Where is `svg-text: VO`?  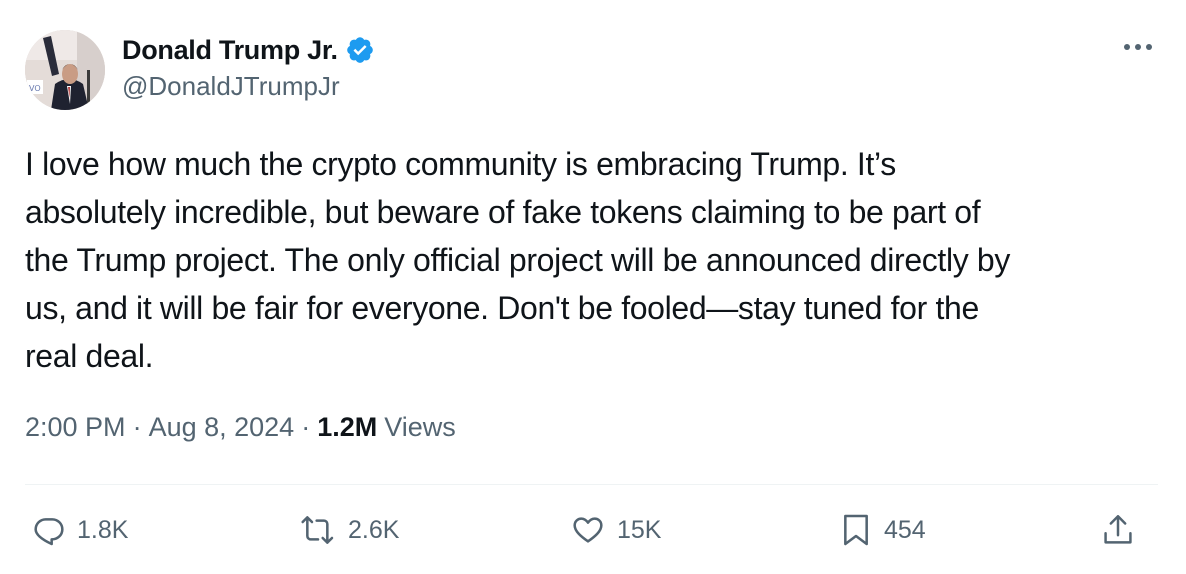
svg-text: VO is located at coordinates (35, 88).